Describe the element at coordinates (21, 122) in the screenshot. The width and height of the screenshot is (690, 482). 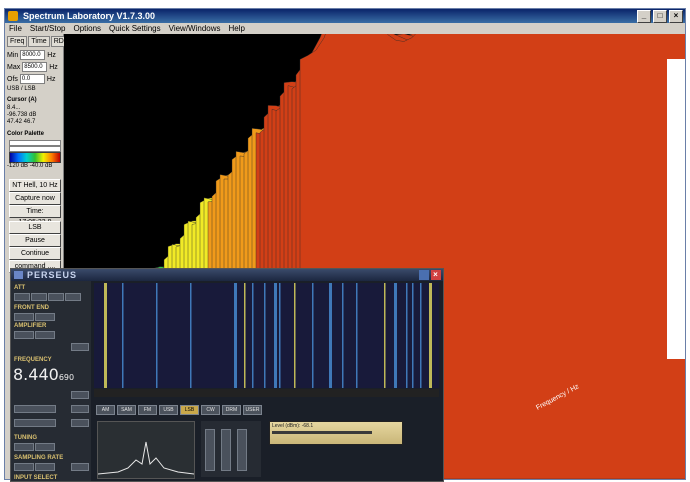
I see `cursor-line-3: 47.42 46.7` at that location.